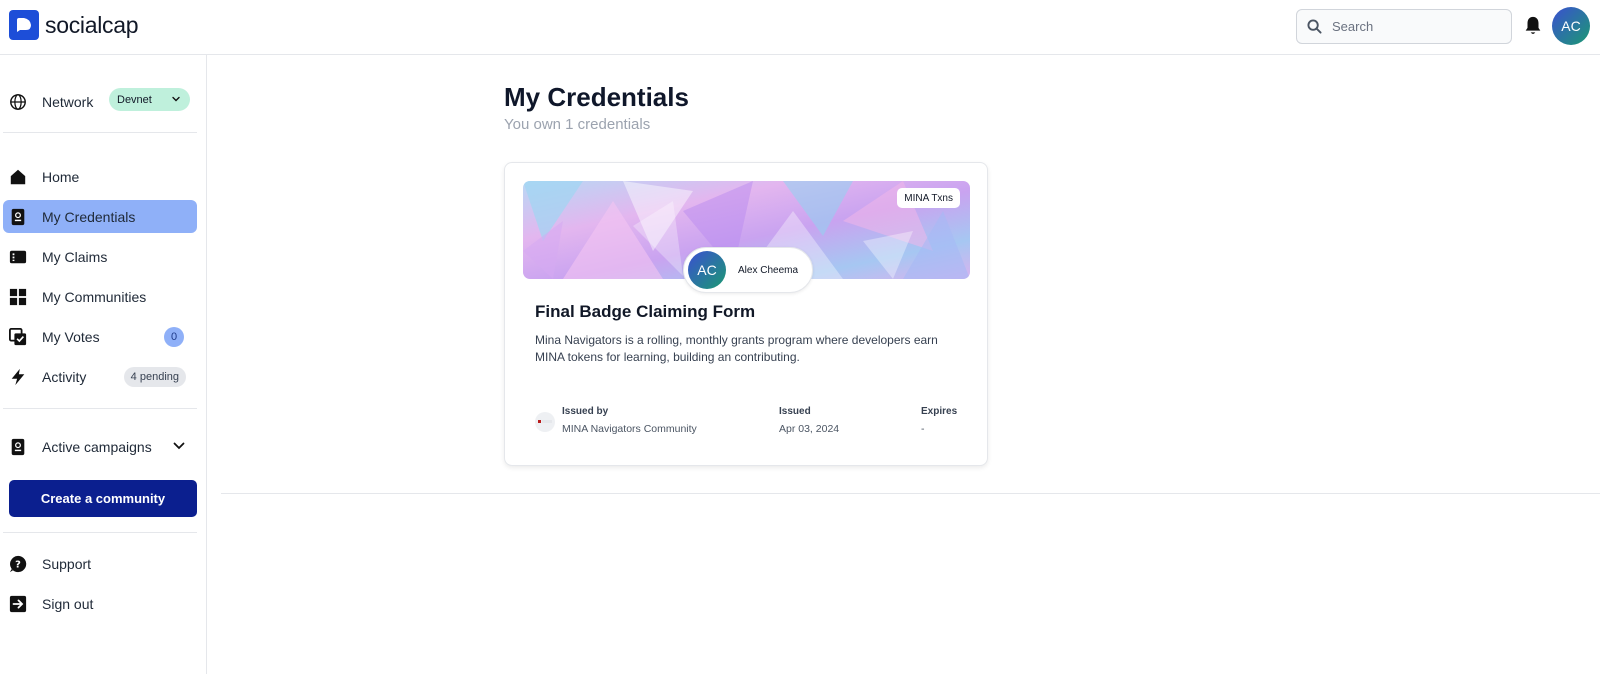  Describe the element at coordinates (97, 446) in the screenshot. I see `active-campaigns-label: Active campaigns` at that location.